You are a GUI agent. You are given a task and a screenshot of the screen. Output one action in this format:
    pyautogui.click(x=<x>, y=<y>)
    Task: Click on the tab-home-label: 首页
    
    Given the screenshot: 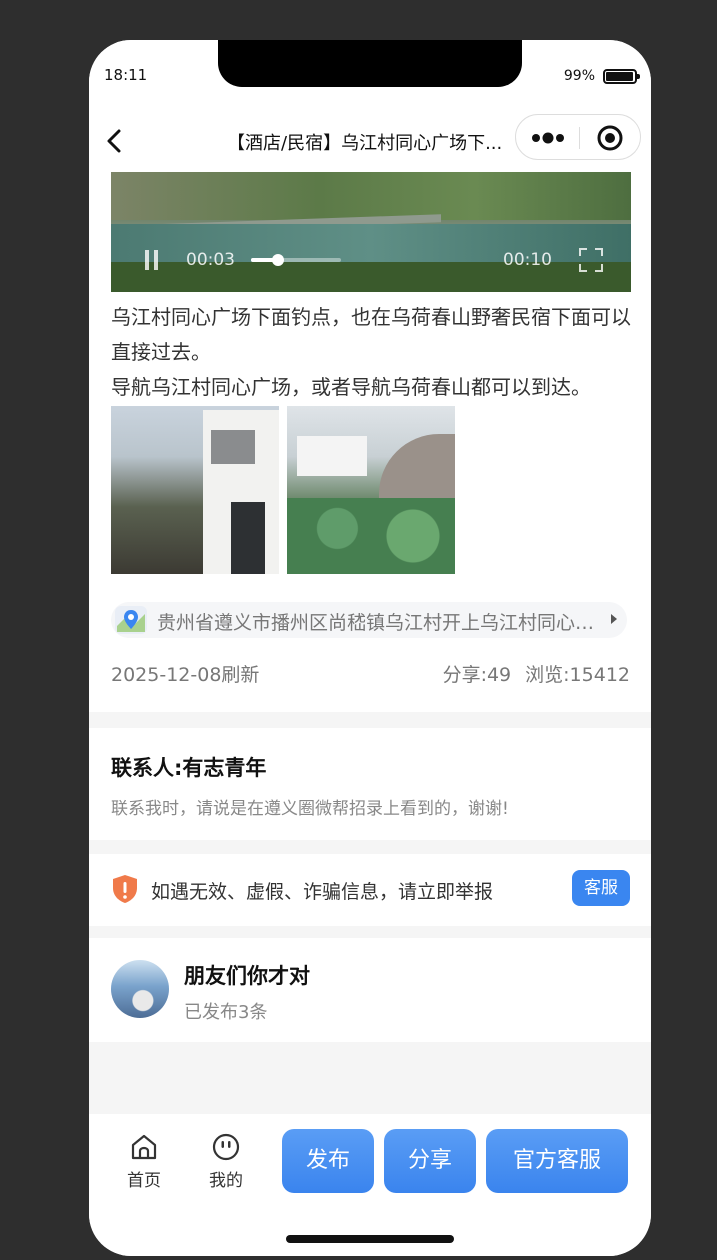 What is the action you would take?
    pyautogui.click(x=144, y=1181)
    